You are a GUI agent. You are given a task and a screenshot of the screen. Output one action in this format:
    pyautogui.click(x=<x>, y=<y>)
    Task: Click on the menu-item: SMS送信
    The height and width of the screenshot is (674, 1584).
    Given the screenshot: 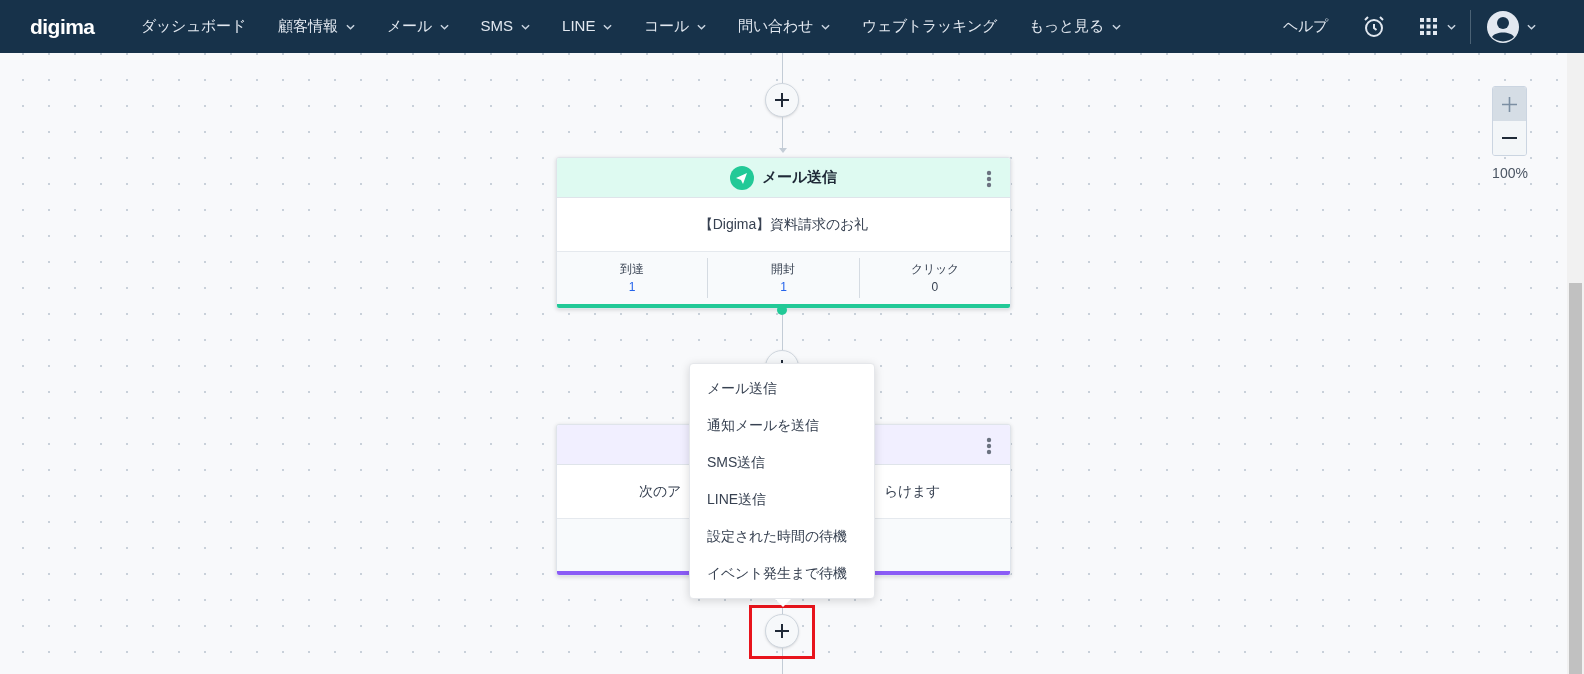 What is the action you would take?
    pyautogui.click(x=782, y=462)
    